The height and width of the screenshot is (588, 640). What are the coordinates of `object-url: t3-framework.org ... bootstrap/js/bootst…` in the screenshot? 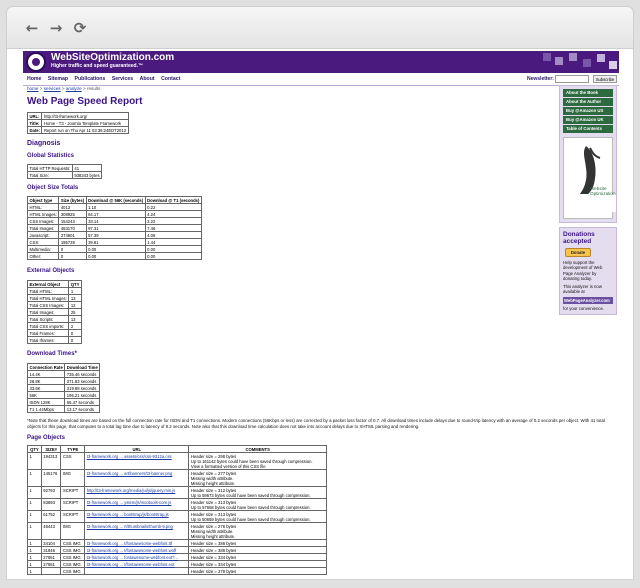 It's located at (137, 517).